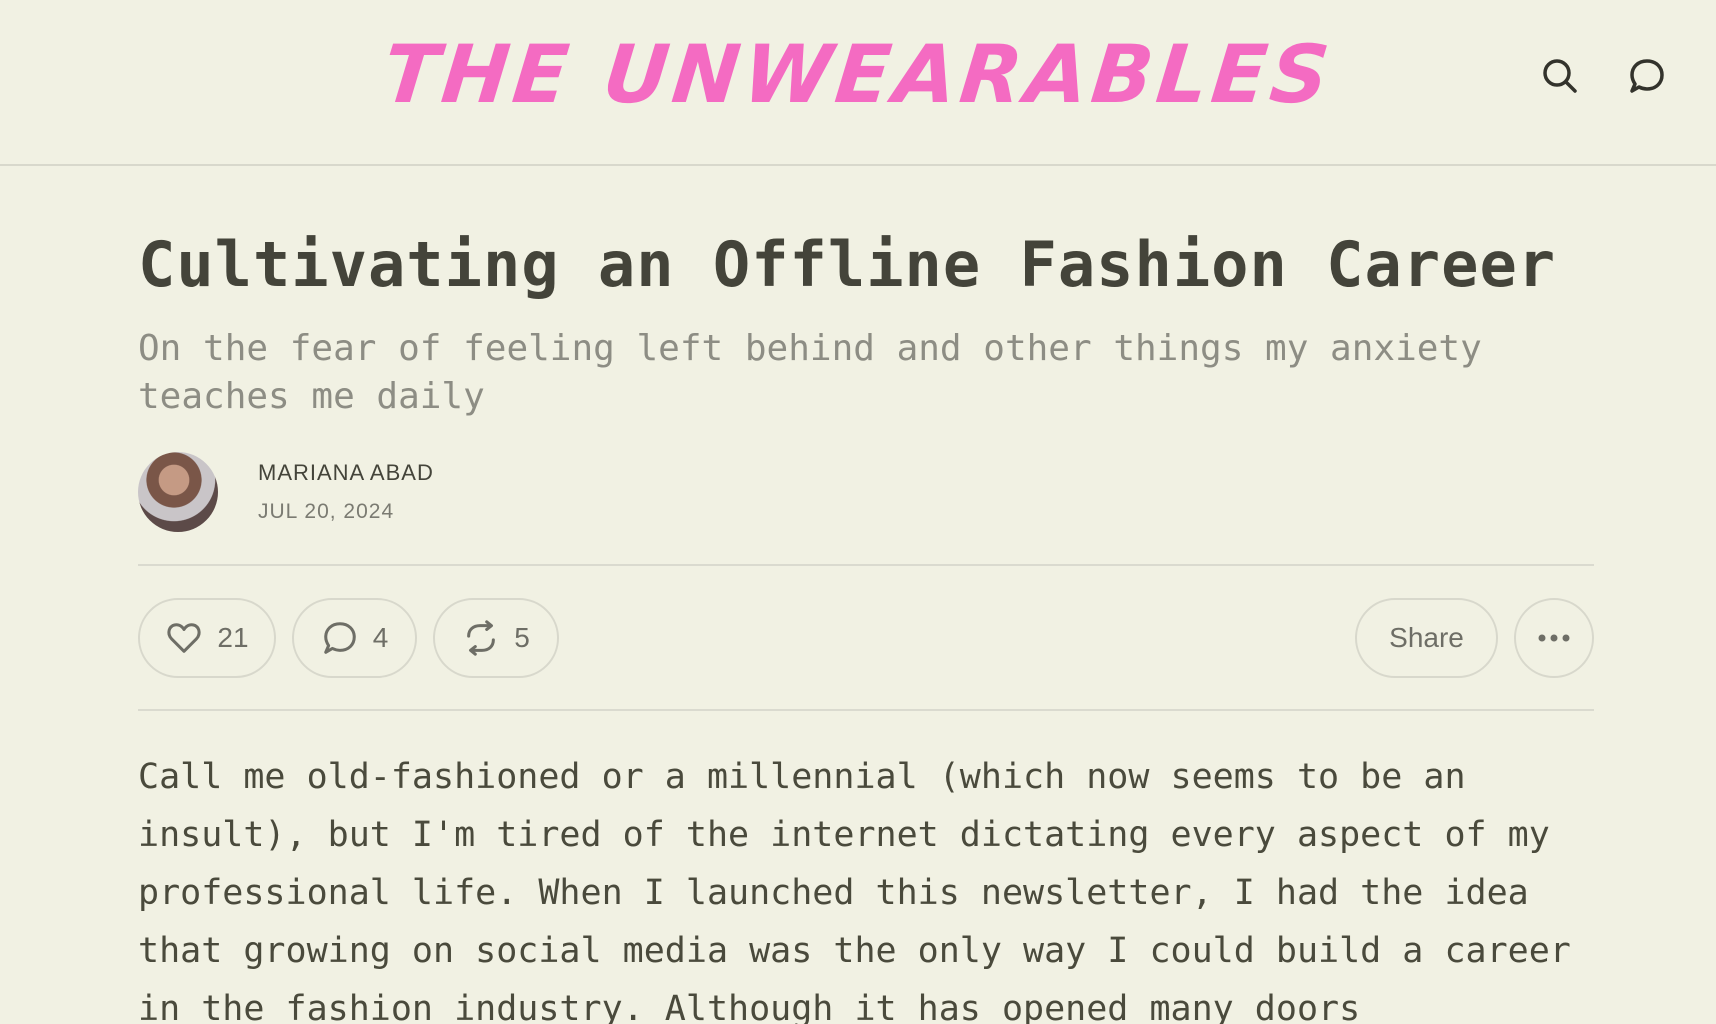 The image size is (1716, 1024). I want to click on more-options-button, so click(1554, 638).